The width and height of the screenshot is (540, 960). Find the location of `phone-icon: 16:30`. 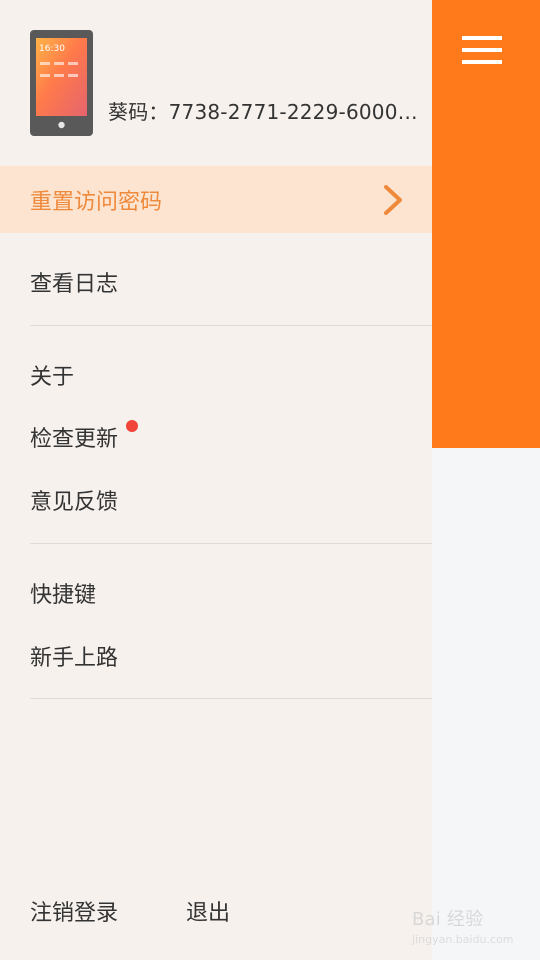

phone-icon: 16:30 is located at coordinates (61, 83).